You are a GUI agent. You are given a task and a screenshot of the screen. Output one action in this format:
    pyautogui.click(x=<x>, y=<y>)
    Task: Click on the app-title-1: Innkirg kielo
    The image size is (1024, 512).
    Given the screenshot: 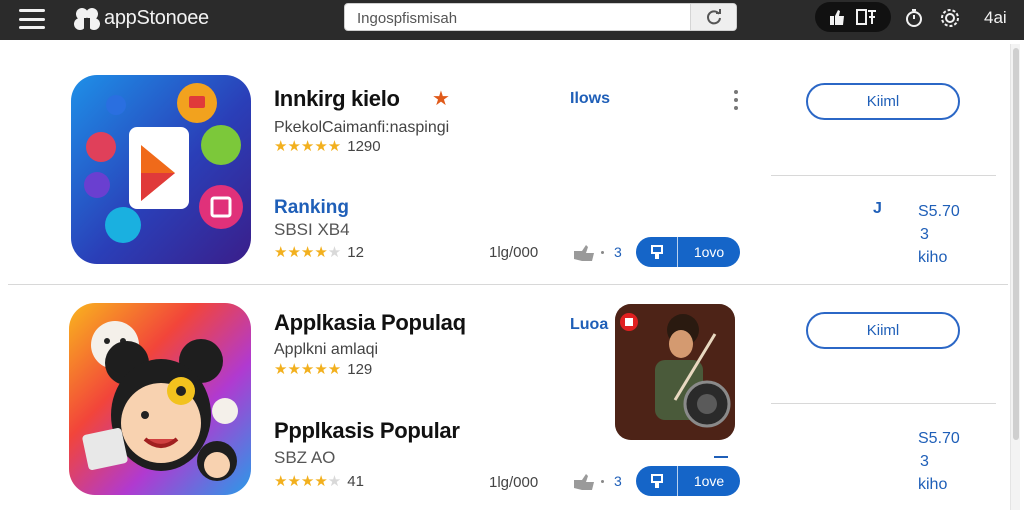 What is the action you would take?
    pyautogui.click(x=337, y=99)
    